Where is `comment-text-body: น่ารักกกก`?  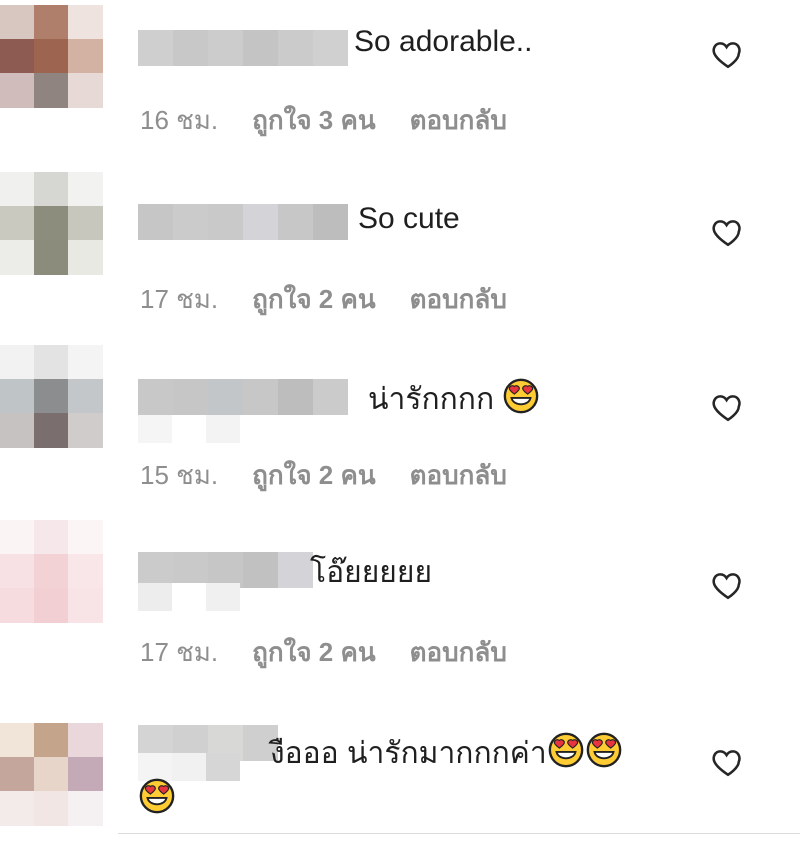 comment-text-body: น่ารักกกก is located at coordinates (431, 399).